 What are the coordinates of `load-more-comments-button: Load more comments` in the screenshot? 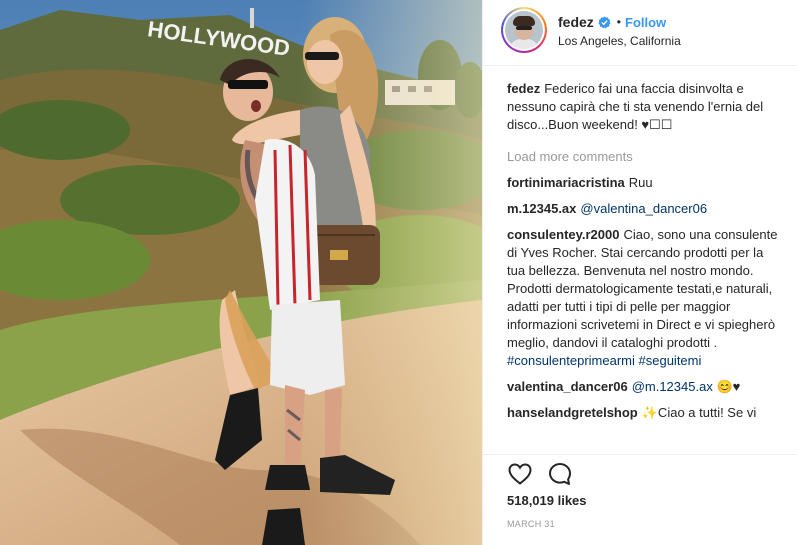 It's located at (644, 157).